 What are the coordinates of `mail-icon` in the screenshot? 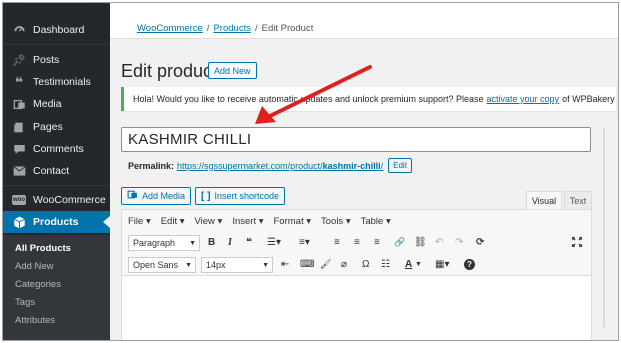 It's located at (19, 171).